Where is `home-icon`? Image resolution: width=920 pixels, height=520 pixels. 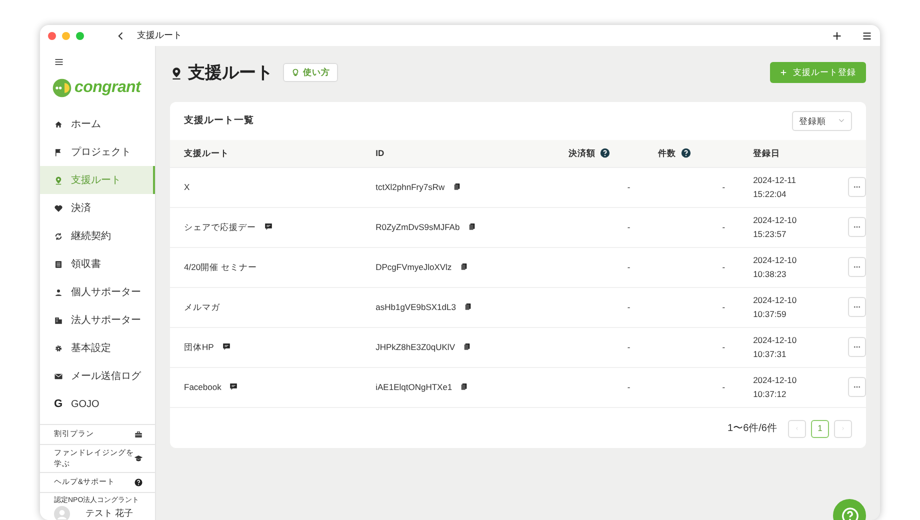
home-icon is located at coordinates (58, 124).